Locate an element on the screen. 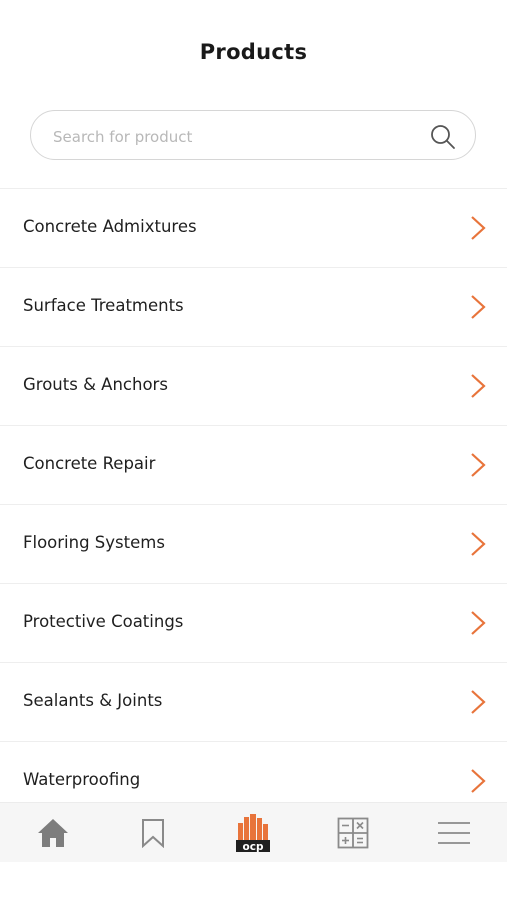 The width and height of the screenshot is (507, 900). tab-bar: ocp is located at coordinates (253, 832).